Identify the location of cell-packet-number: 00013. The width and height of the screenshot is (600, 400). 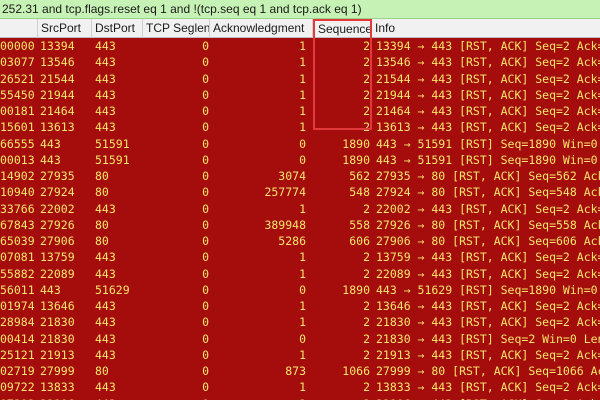
(17, 159).